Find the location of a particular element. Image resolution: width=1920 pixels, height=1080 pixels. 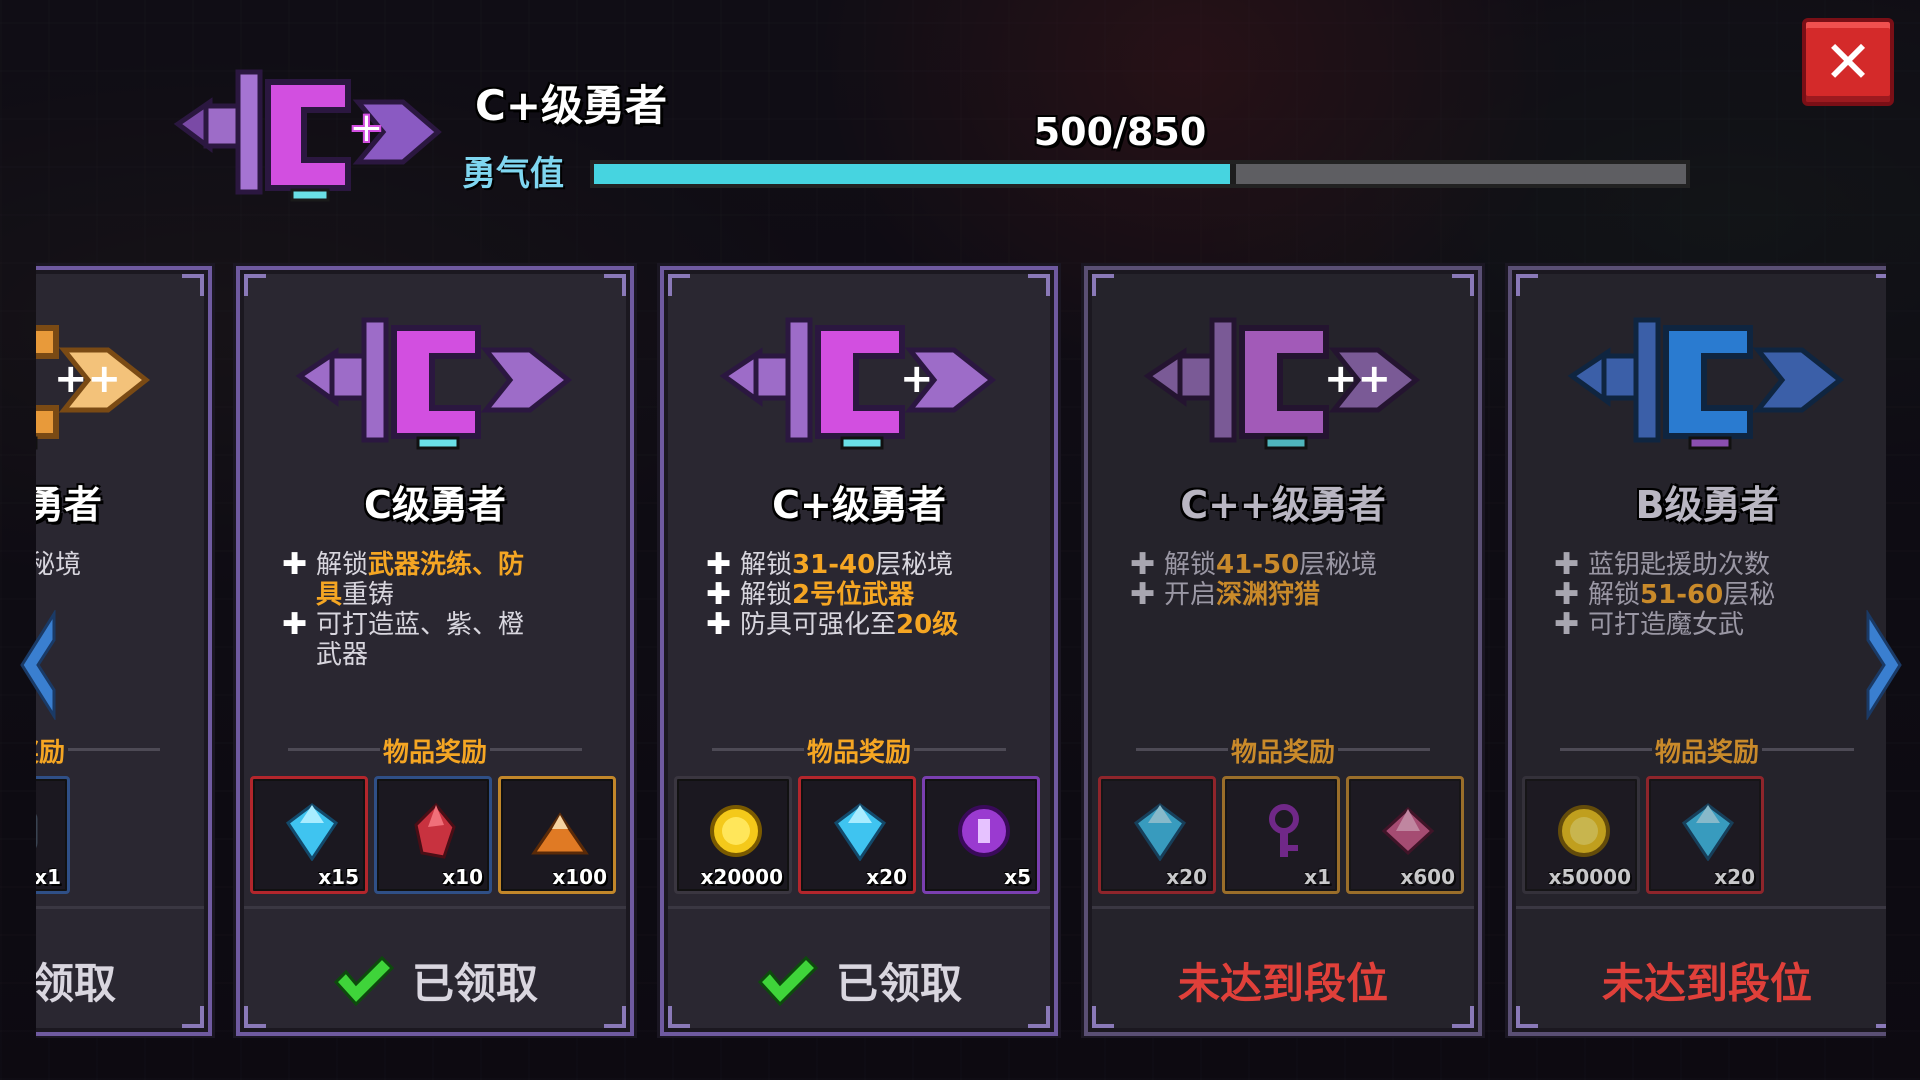

reward-quantity: x10 is located at coordinates (462, 877).